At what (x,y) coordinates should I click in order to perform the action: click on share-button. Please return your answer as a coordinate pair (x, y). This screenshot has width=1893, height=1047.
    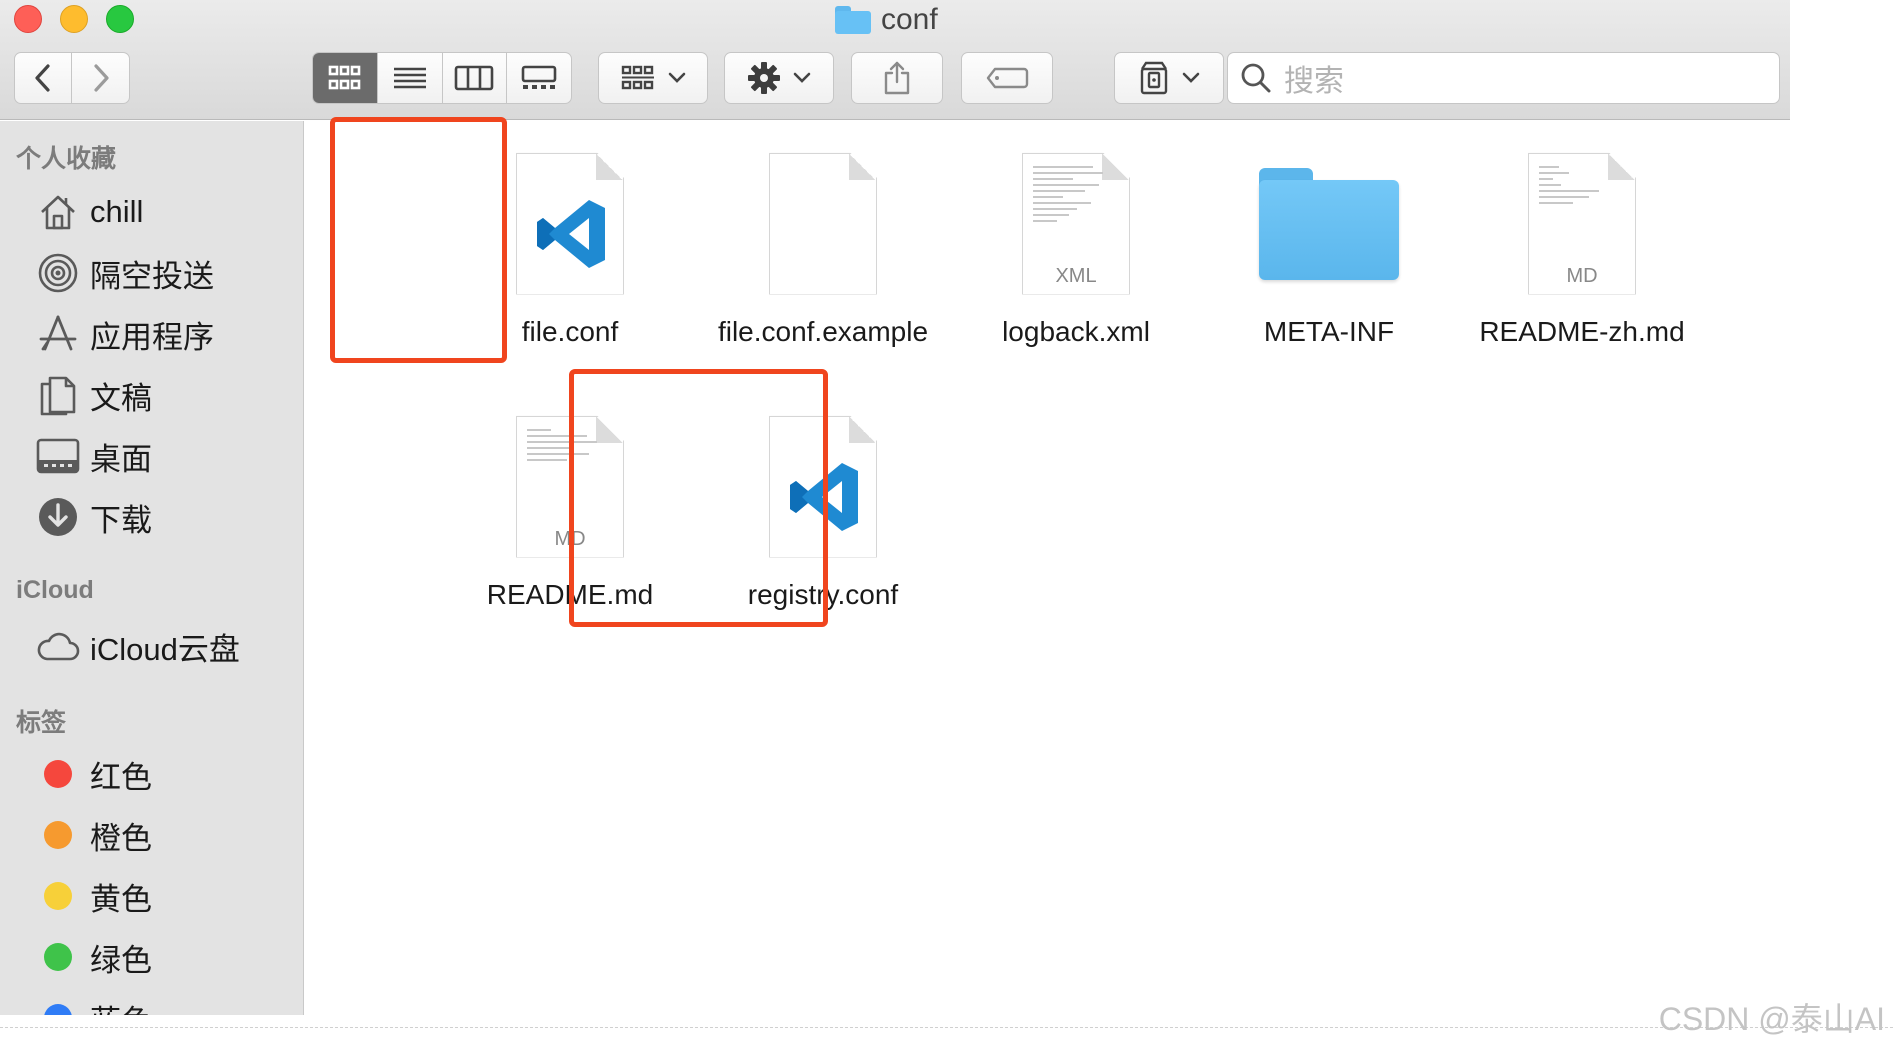
    Looking at the image, I should click on (897, 78).